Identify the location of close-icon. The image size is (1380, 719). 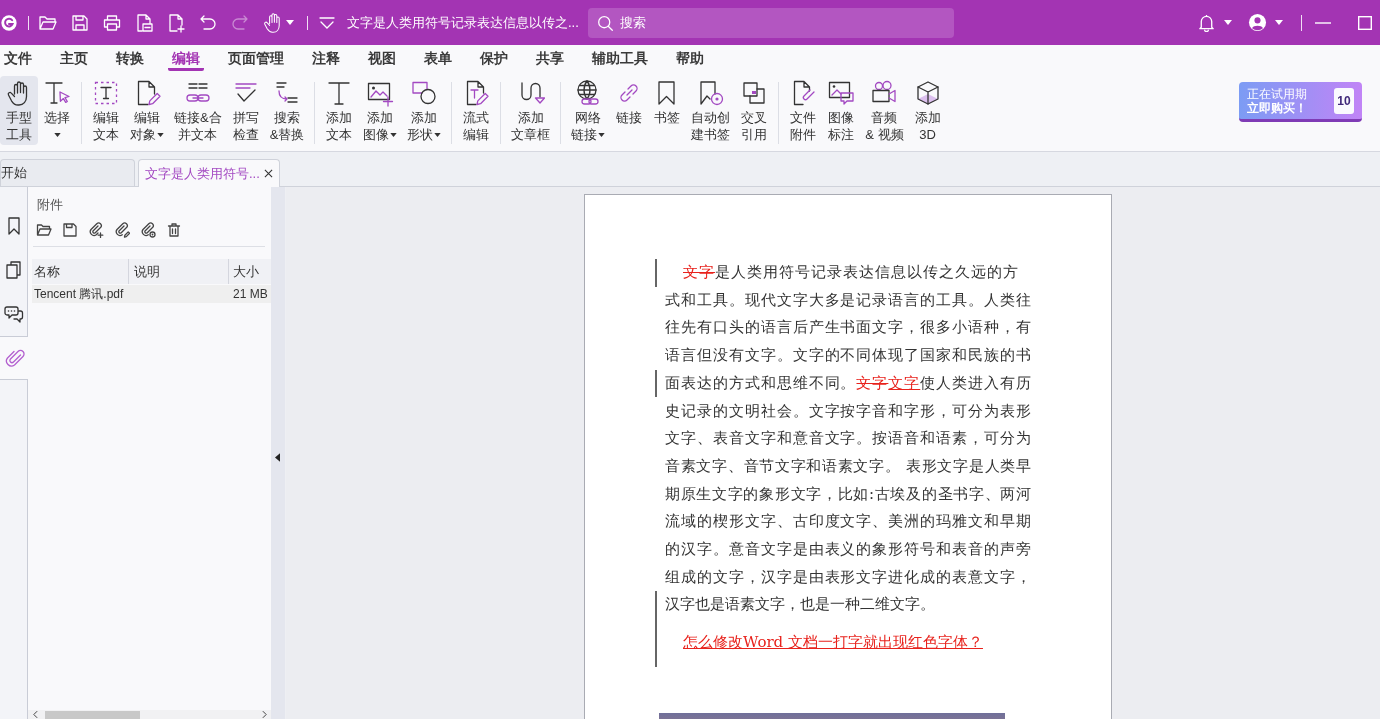
(268, 173).